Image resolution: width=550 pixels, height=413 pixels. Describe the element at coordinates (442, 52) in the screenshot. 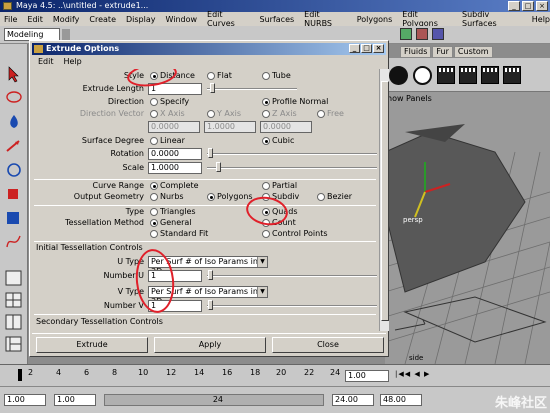

I see `tab-fur: Fur` at that location.